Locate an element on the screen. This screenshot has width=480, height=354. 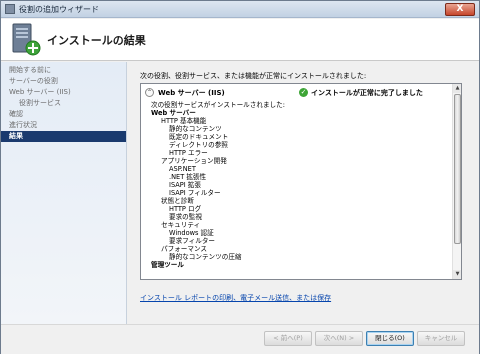
result-line: .NET 拡張性 is located at coordinates (188, 177).